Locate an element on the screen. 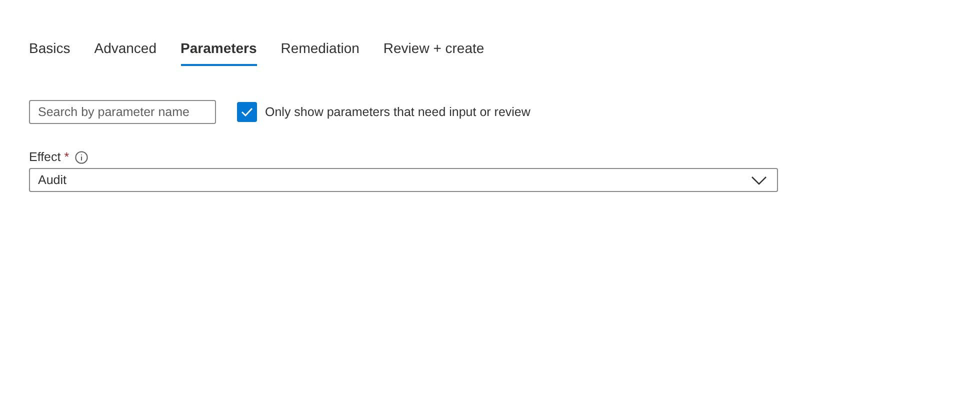  search-field: Search by parameter name is located at coordinates (122, 112).